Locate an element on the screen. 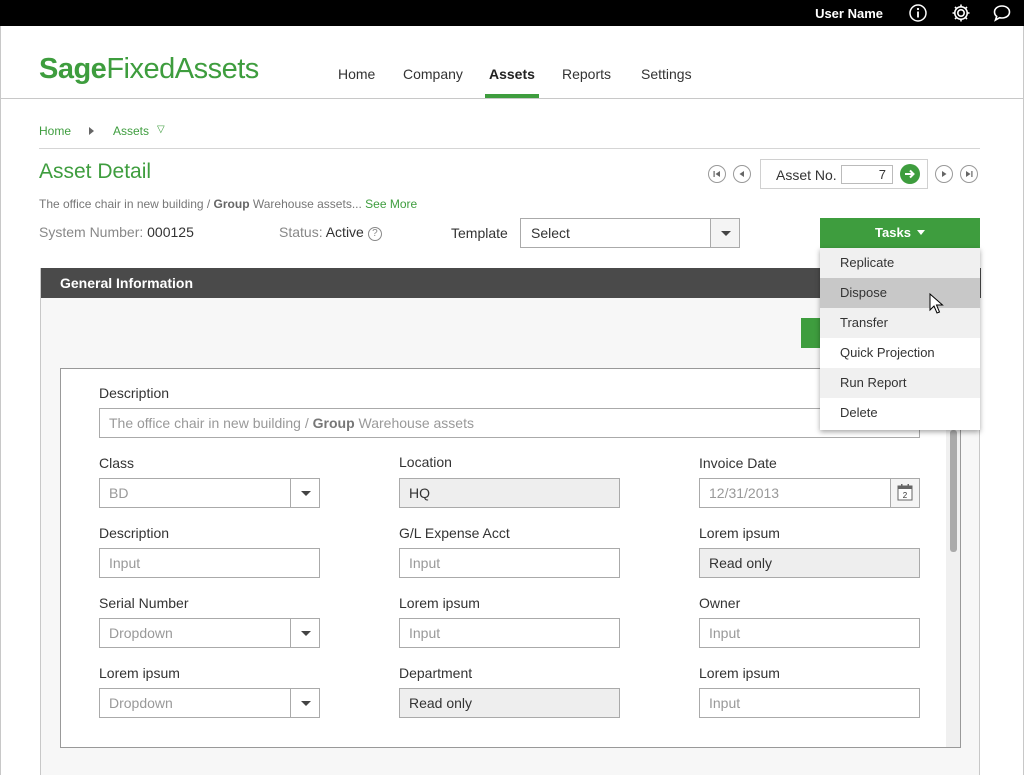 The image size is (1024, 775). department-label: Department is located at coordinates (436, 673).